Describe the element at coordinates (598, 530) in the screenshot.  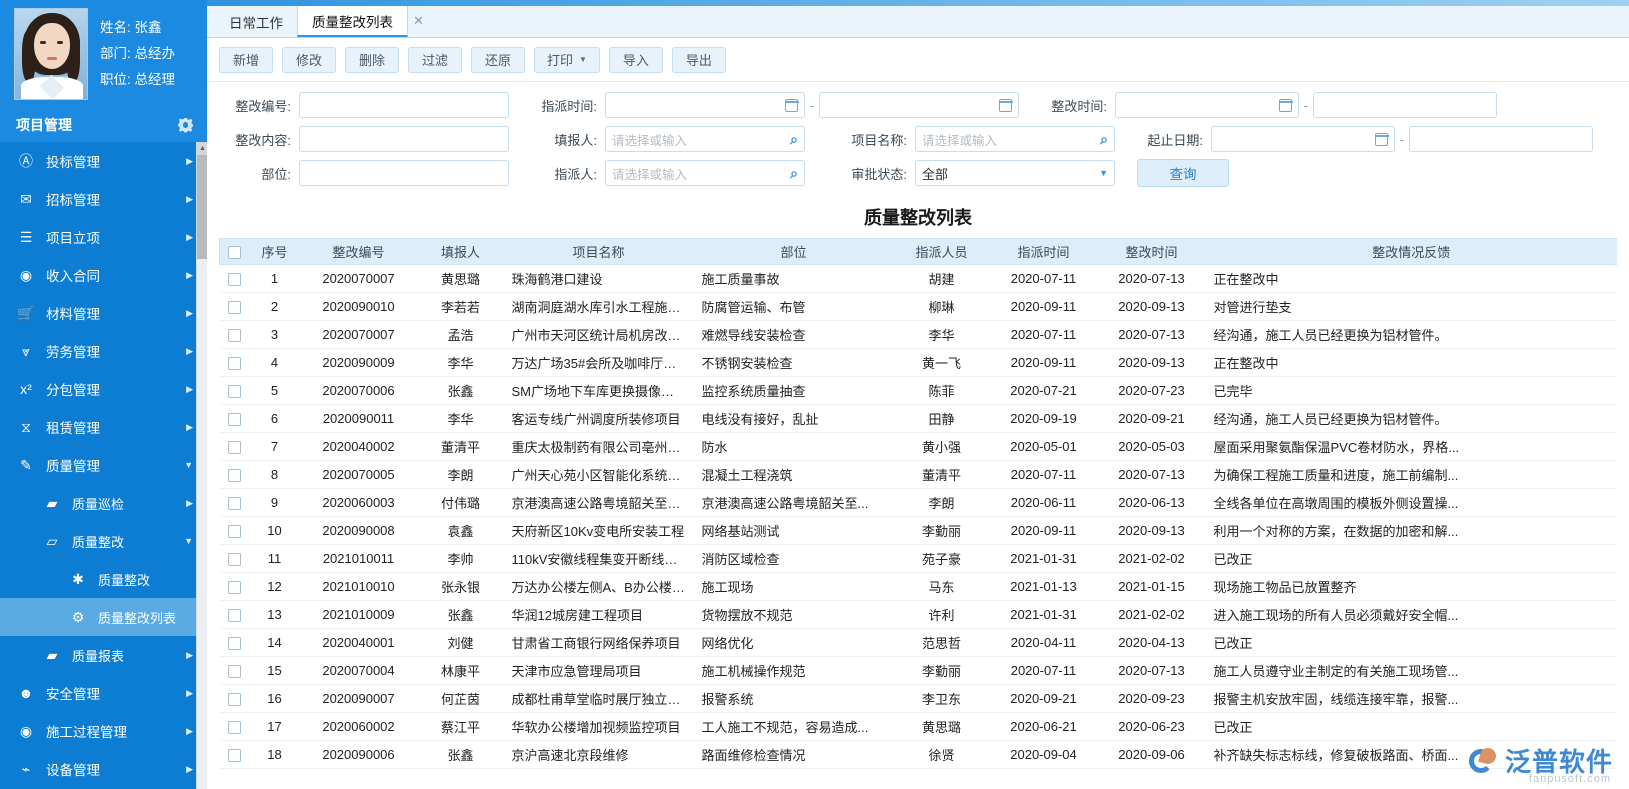
I see `cell-project: 天府新区10Kv变电所安装工程` at that location.